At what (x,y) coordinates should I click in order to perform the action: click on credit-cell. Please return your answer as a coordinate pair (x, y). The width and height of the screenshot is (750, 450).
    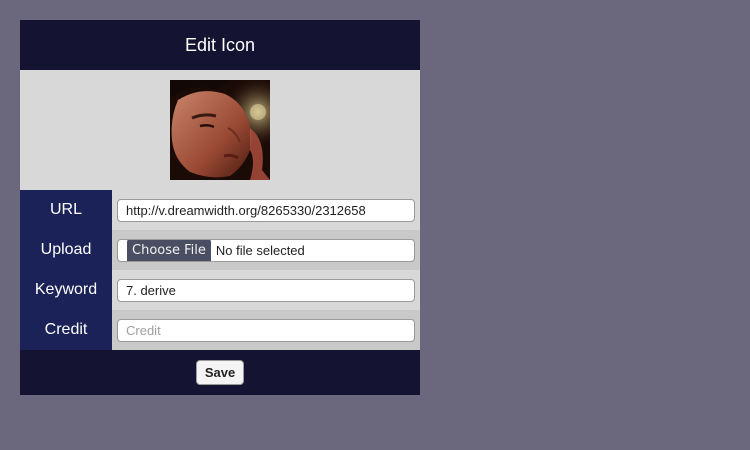
    Looking at the image, I should click on (266, 330).